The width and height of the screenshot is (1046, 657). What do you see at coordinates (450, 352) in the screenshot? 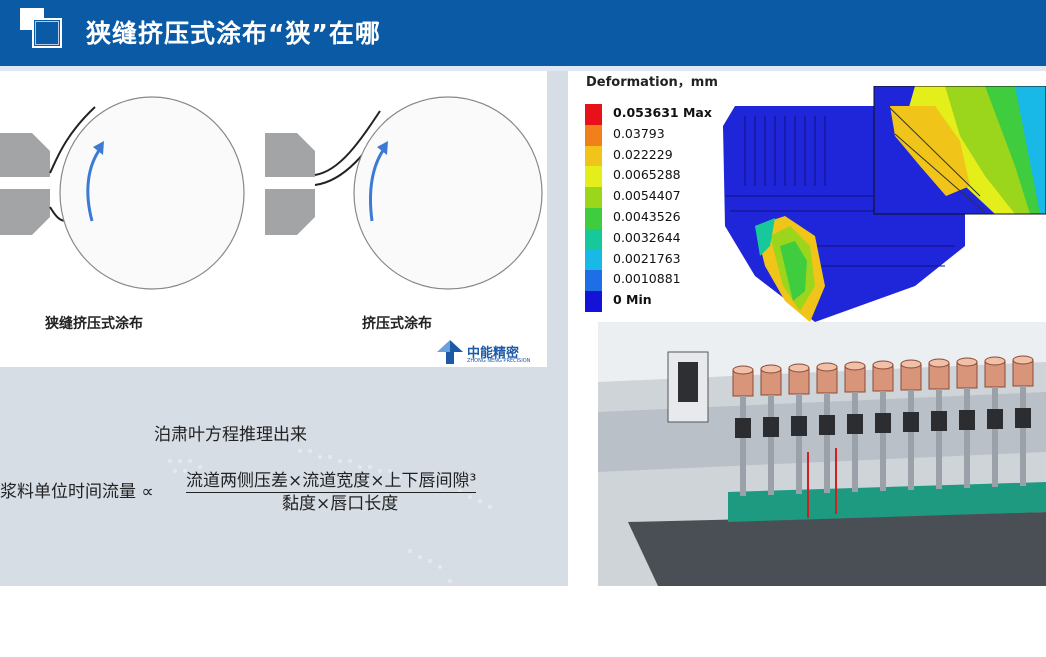
I see `zhongneng-logo-icon` at bounding box center [450, 352].